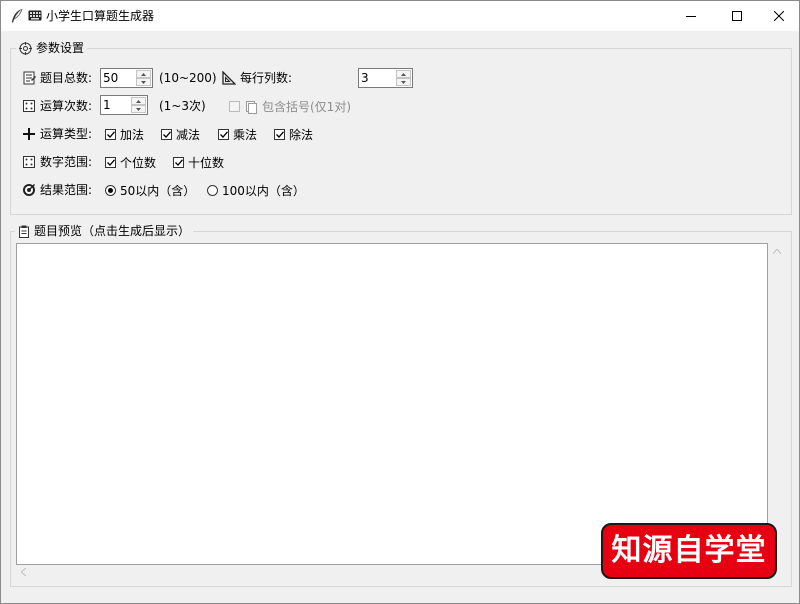  Describe the element at coordinates (234, 106) in the screenshot. I see `parentheses-checkbox-box` at that location.